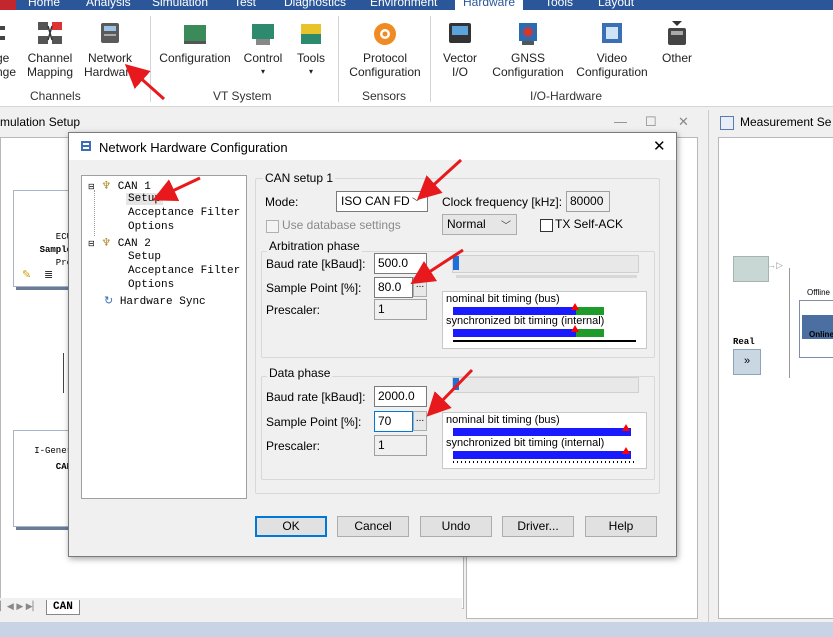 The height and width of the screenshot is (637, 833). I want to click on tab-can: CAN, so click(63, 607).